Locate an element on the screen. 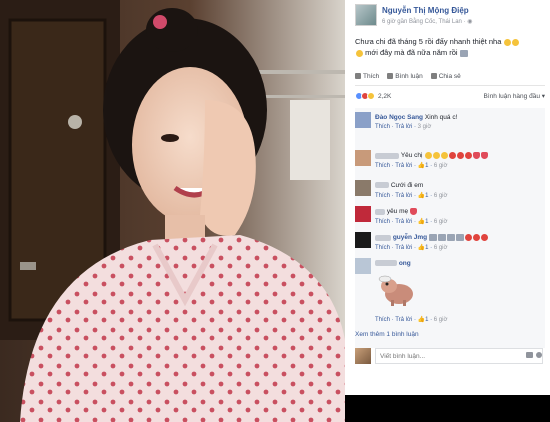 The height and width of the screenshot is (422, 550). commenter-name: guyễn Jmg is located at coordinates (432, 237).